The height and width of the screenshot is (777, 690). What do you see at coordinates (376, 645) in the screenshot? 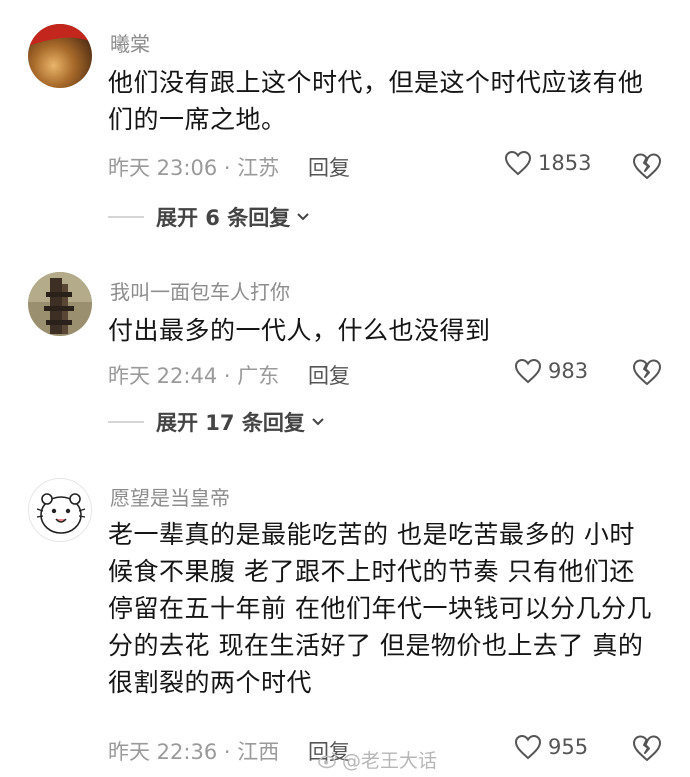
I see `comment-text-line: 分的去花 现在生活好了 但是物价也上去了 真的` at bounding box center [376, 645].